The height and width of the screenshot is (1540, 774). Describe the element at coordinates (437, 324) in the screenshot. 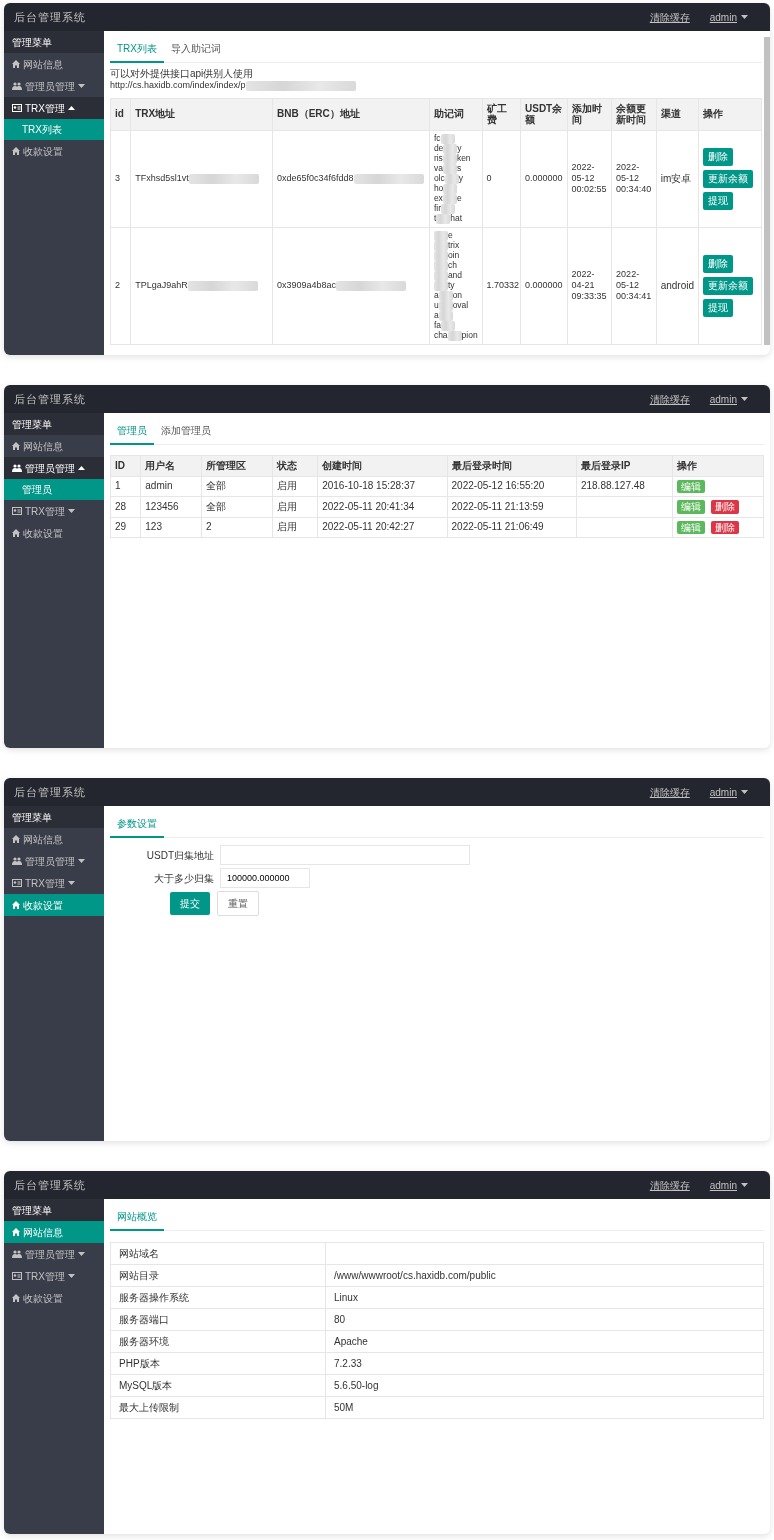

I see `mnemonic-fragment: fa` at that location.